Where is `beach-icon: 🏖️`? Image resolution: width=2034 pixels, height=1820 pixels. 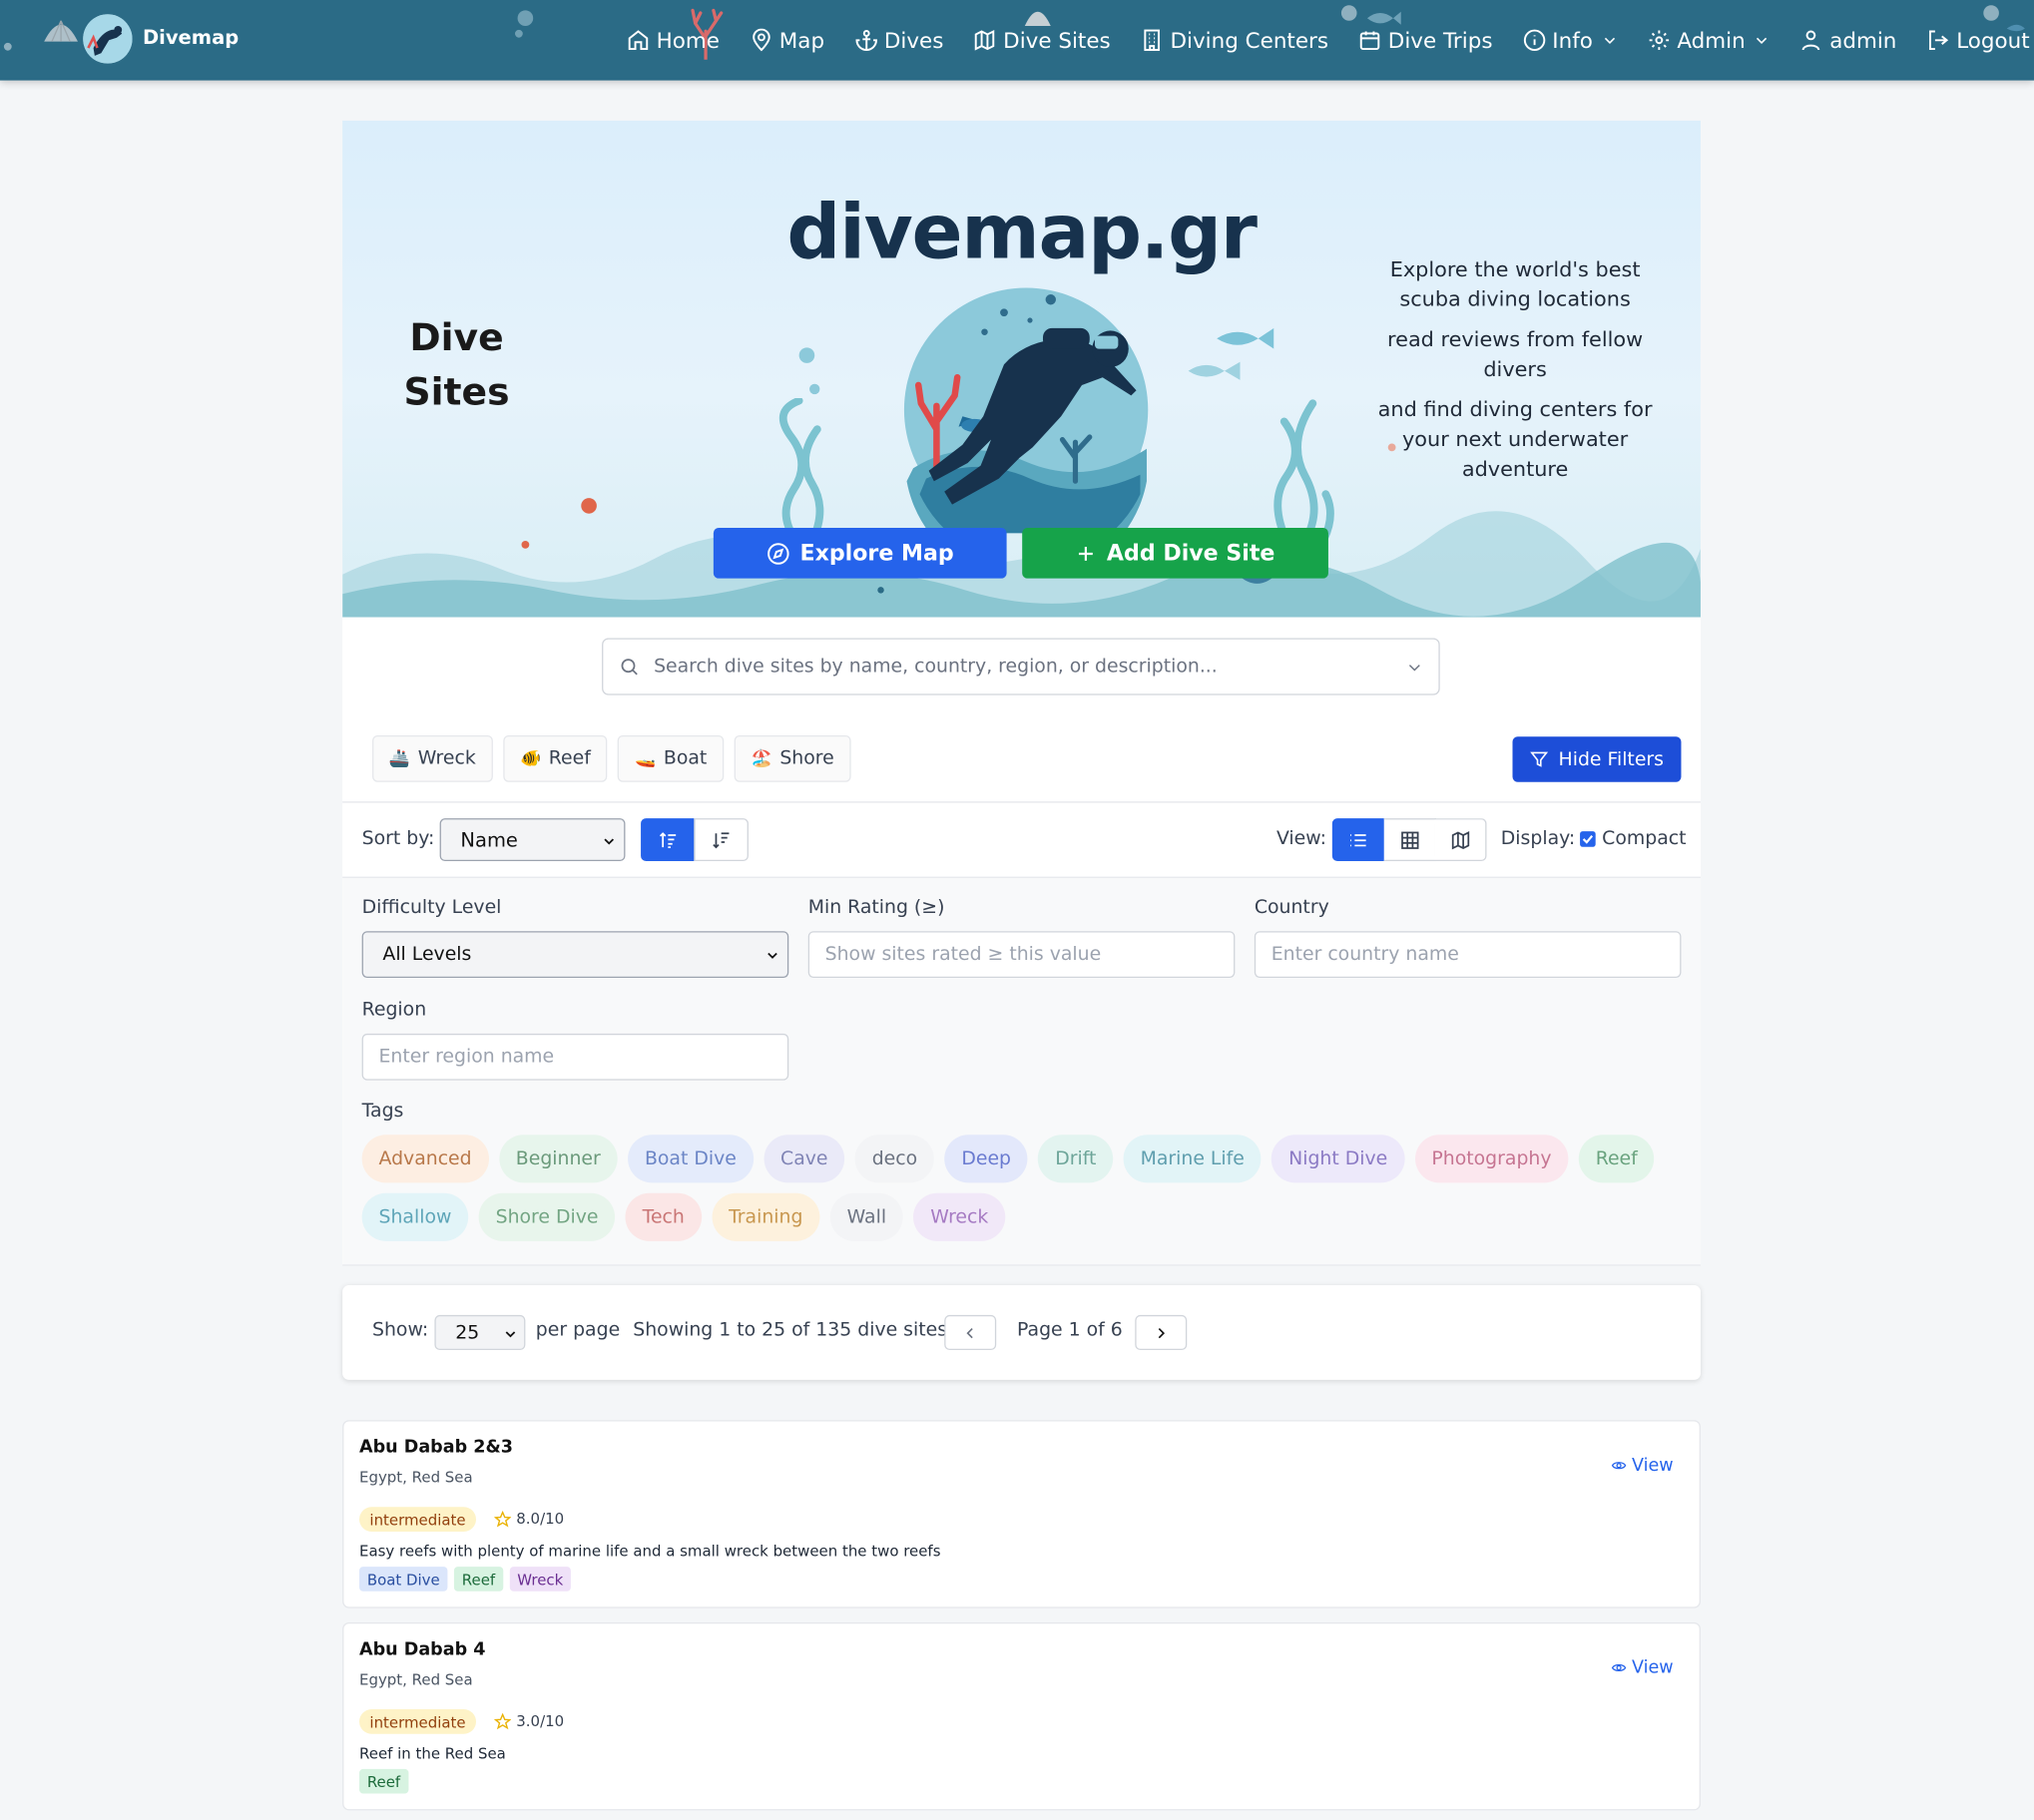 beach-icon: 🏖️ is located at coordinates (761, 758).